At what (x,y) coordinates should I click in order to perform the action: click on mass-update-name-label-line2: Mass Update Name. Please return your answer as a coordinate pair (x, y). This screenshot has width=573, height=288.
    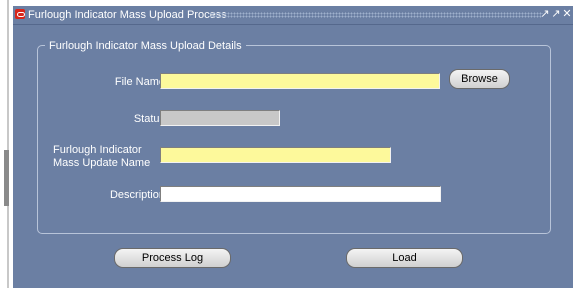
    Looking at the image, I should click on (102, 163).